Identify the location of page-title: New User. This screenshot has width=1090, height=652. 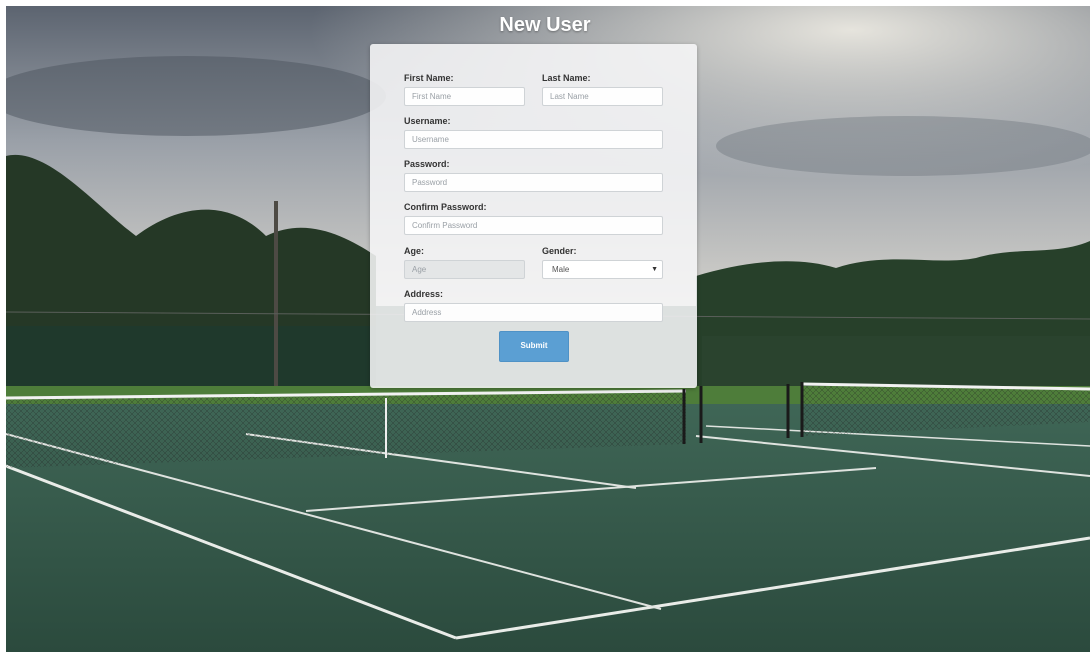
(545, 25).